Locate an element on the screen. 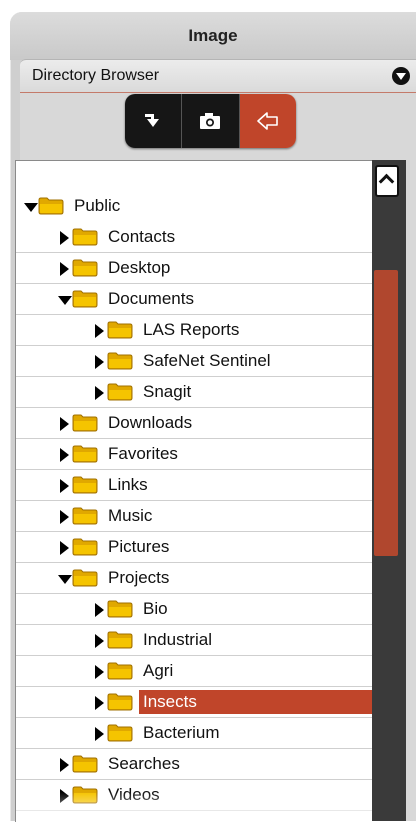 This screenshot has height=822, width=416. back-button is located at coordinates (267, 121).